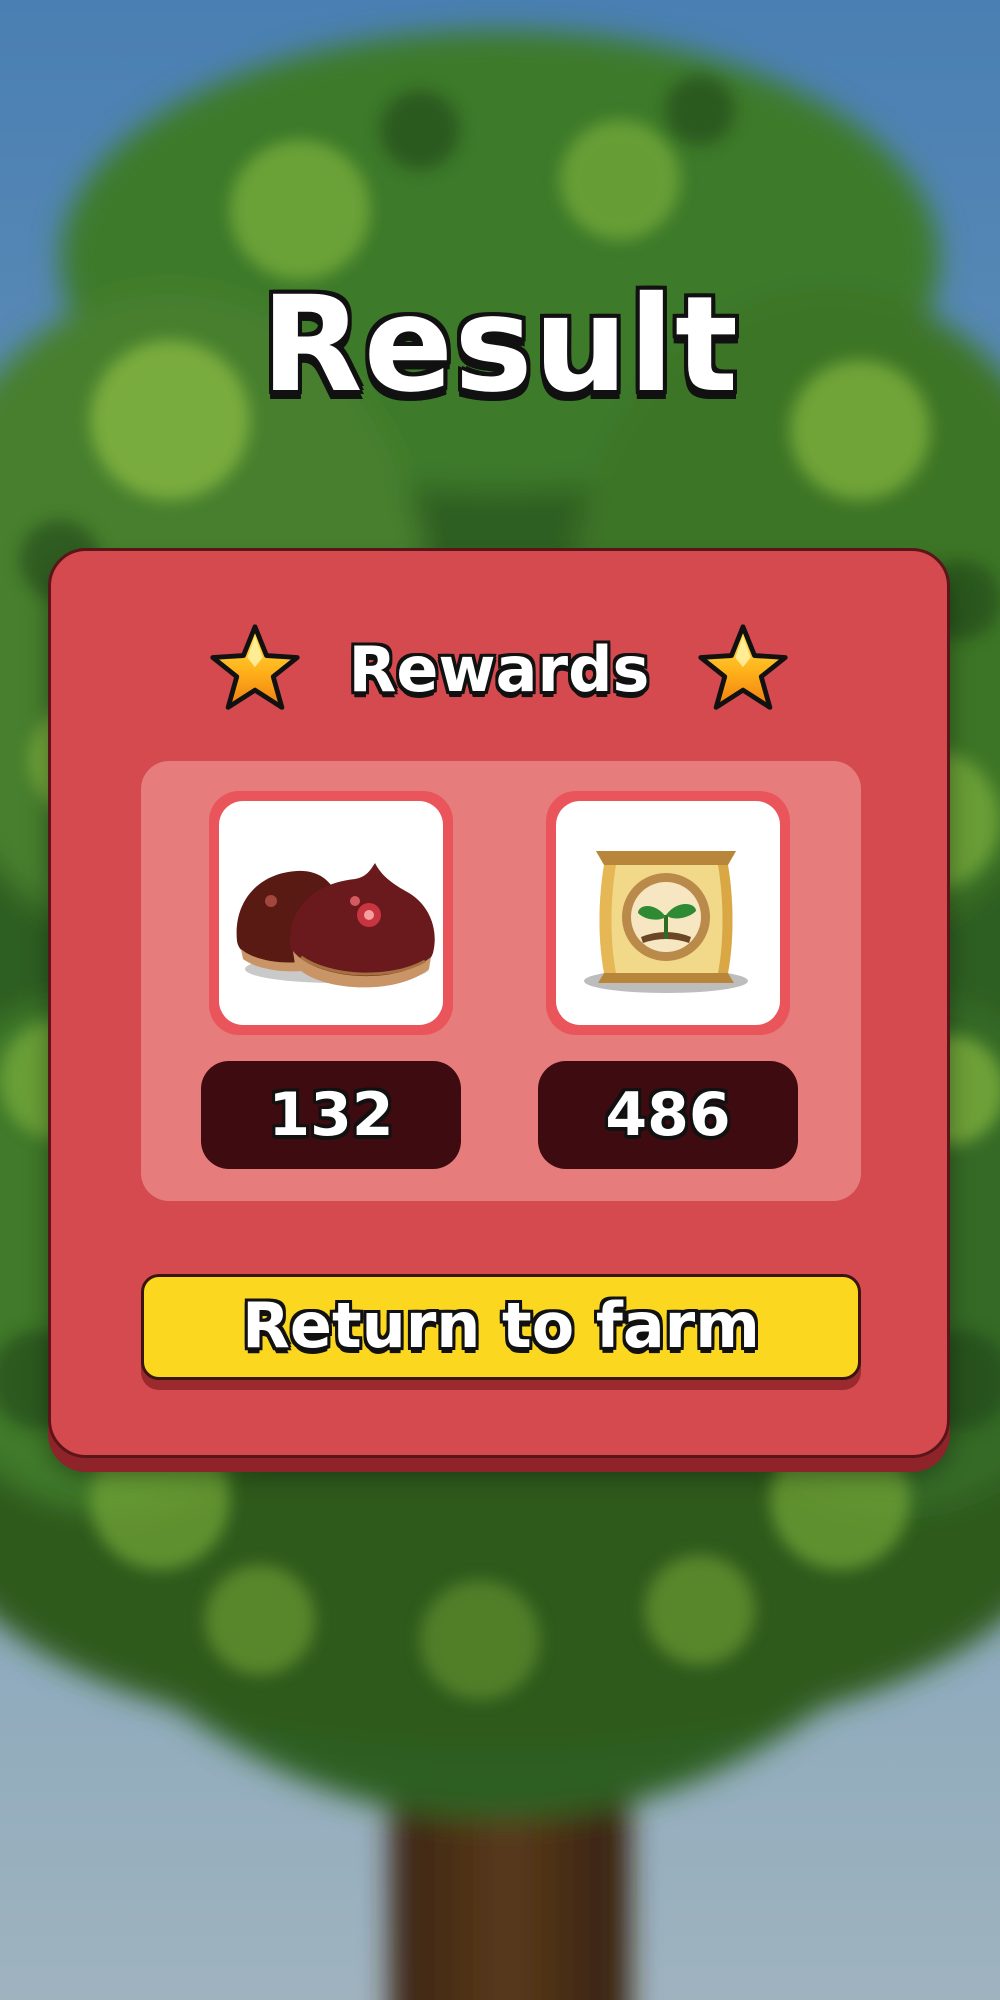 The image size is (1000, 2000). Describe the element at coordinates (666, 922) in the screenshot. I see `seed-bag-icon` at that location.